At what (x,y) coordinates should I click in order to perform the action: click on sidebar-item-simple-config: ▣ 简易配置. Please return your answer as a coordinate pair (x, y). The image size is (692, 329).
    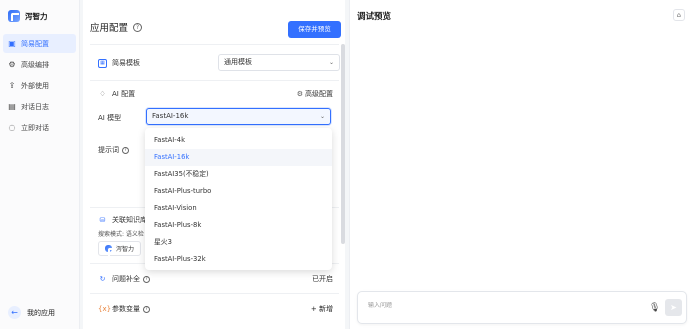
    Looking at the image, I should click on (39, 43).